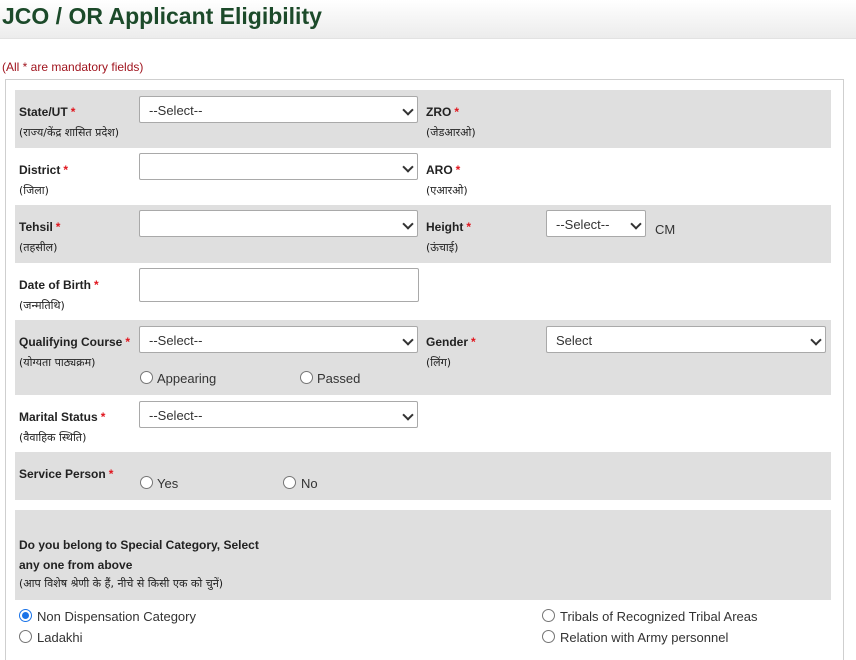 This screenshot has height=660, width=856. Describe the element at coordinates (278, 109) in the screenshot. I see `state-select: --Select--` at that location.